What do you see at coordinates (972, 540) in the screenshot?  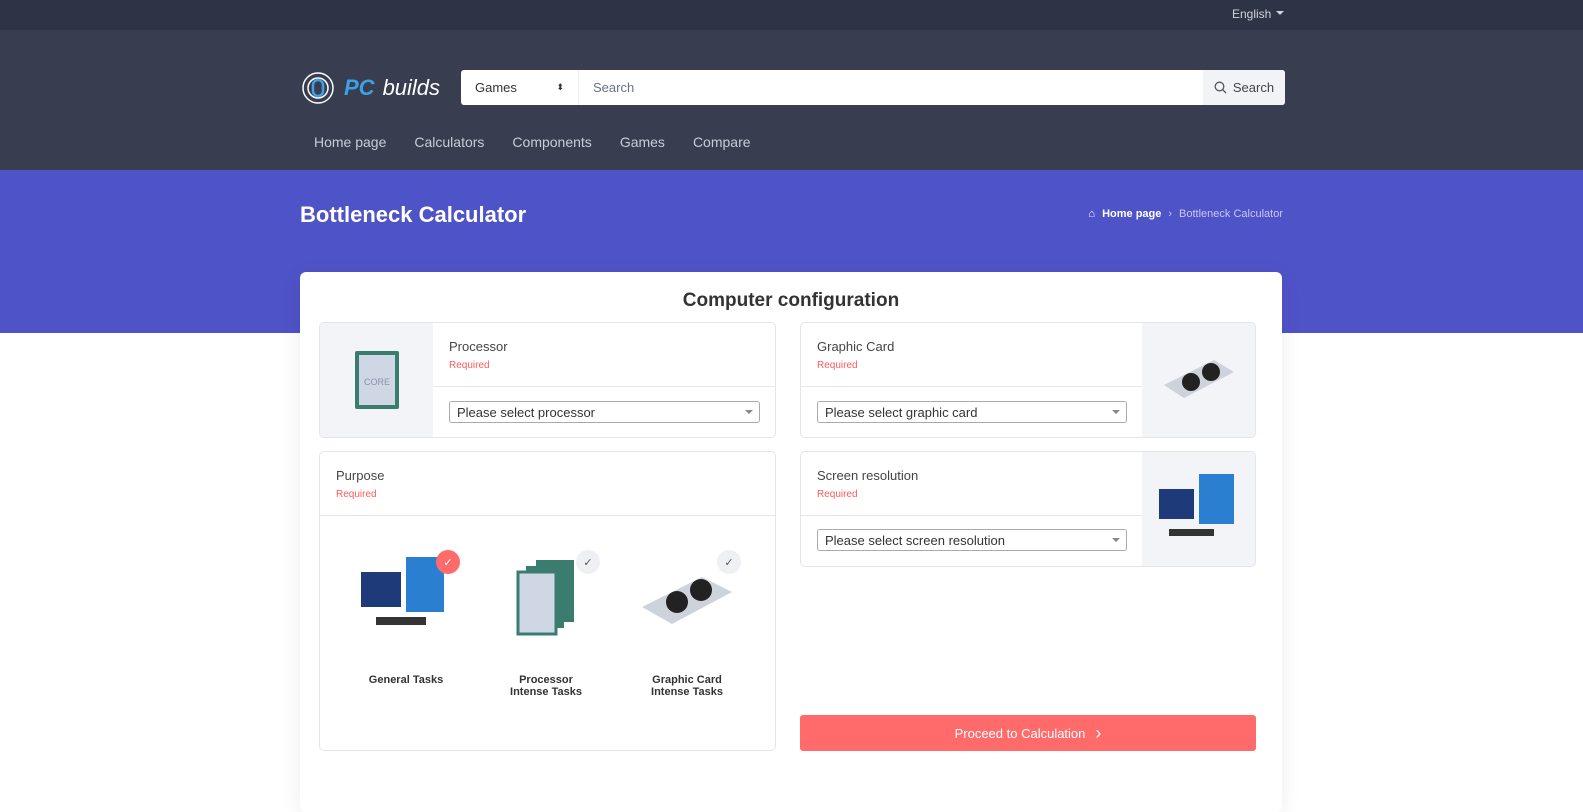 I see `resolution-select: Please select screen resolution` at bounding box center [972, 540].